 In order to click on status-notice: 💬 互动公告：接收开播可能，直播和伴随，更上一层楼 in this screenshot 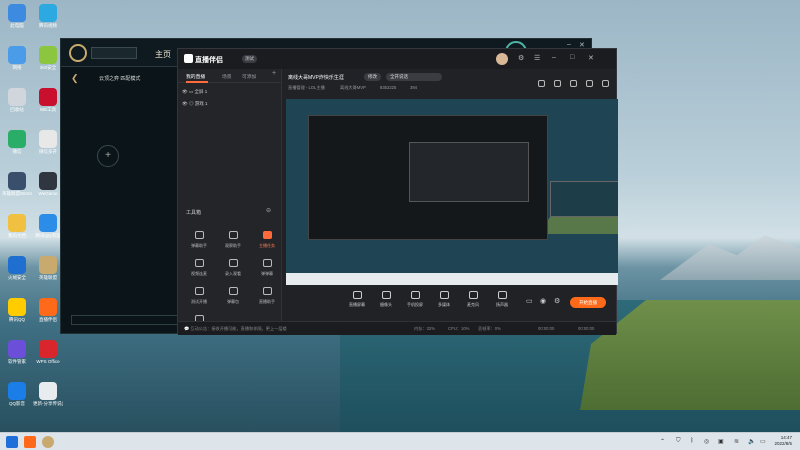, I will do `click(235, 329)`.